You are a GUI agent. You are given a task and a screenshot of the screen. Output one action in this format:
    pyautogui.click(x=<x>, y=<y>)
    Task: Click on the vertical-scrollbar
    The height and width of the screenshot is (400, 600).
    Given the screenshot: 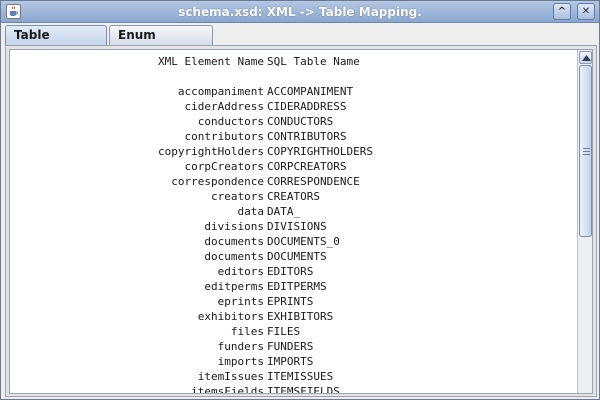 What is the action you would take?
    pyautogui.click(x=584, y=221)
    